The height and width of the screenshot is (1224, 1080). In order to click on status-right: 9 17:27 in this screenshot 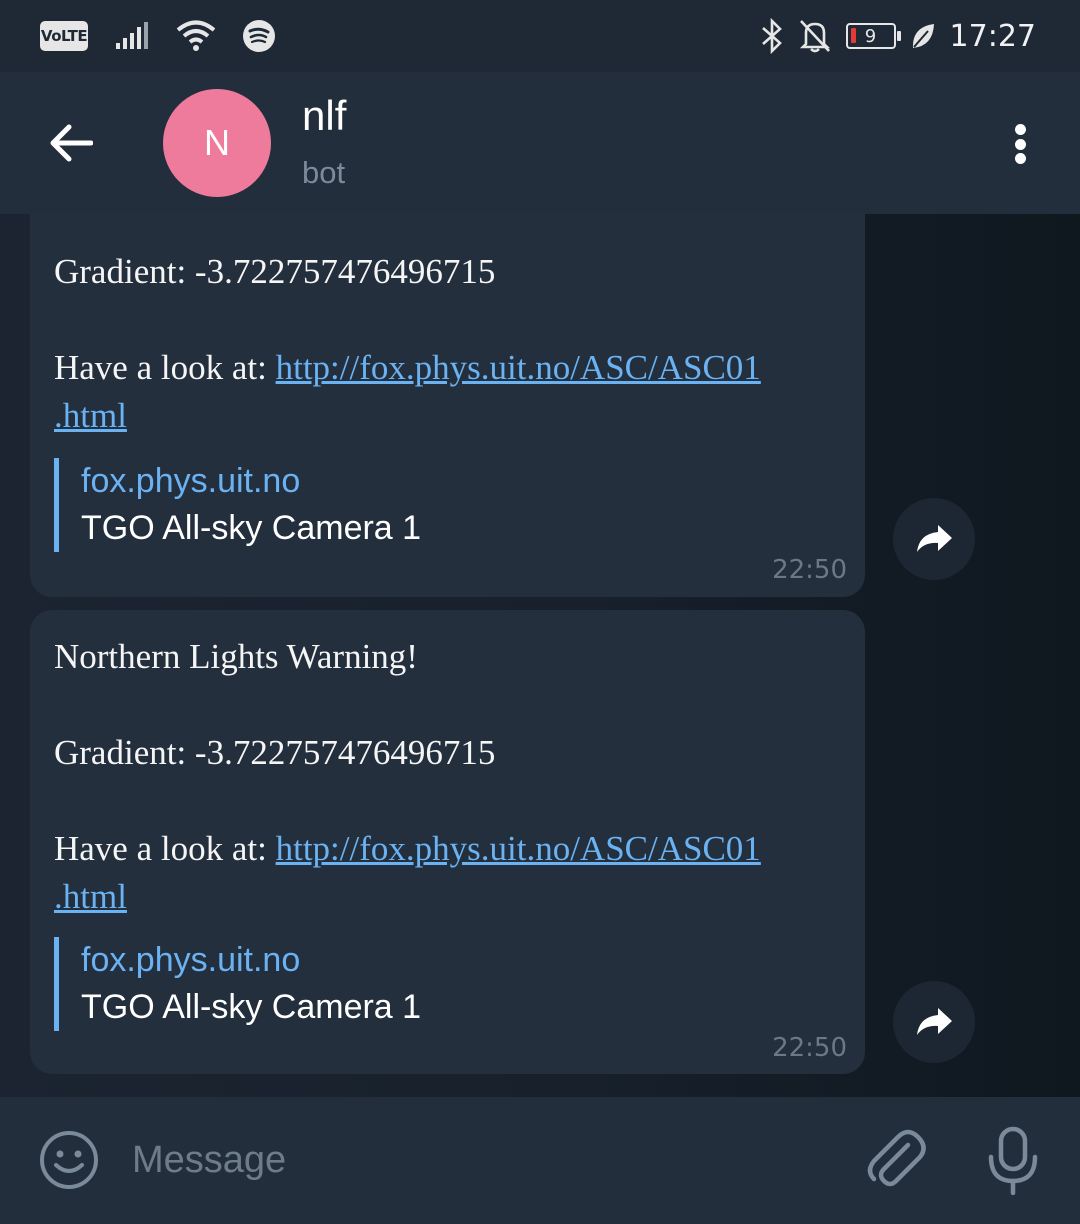, I will do `click(898, 36)`.